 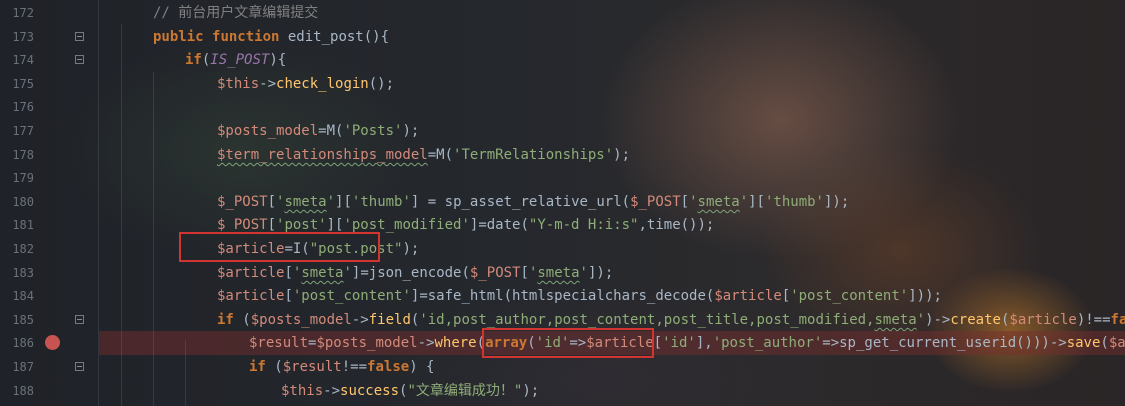 I want to click on gutter-row: 182, so click(x=49, y=249).